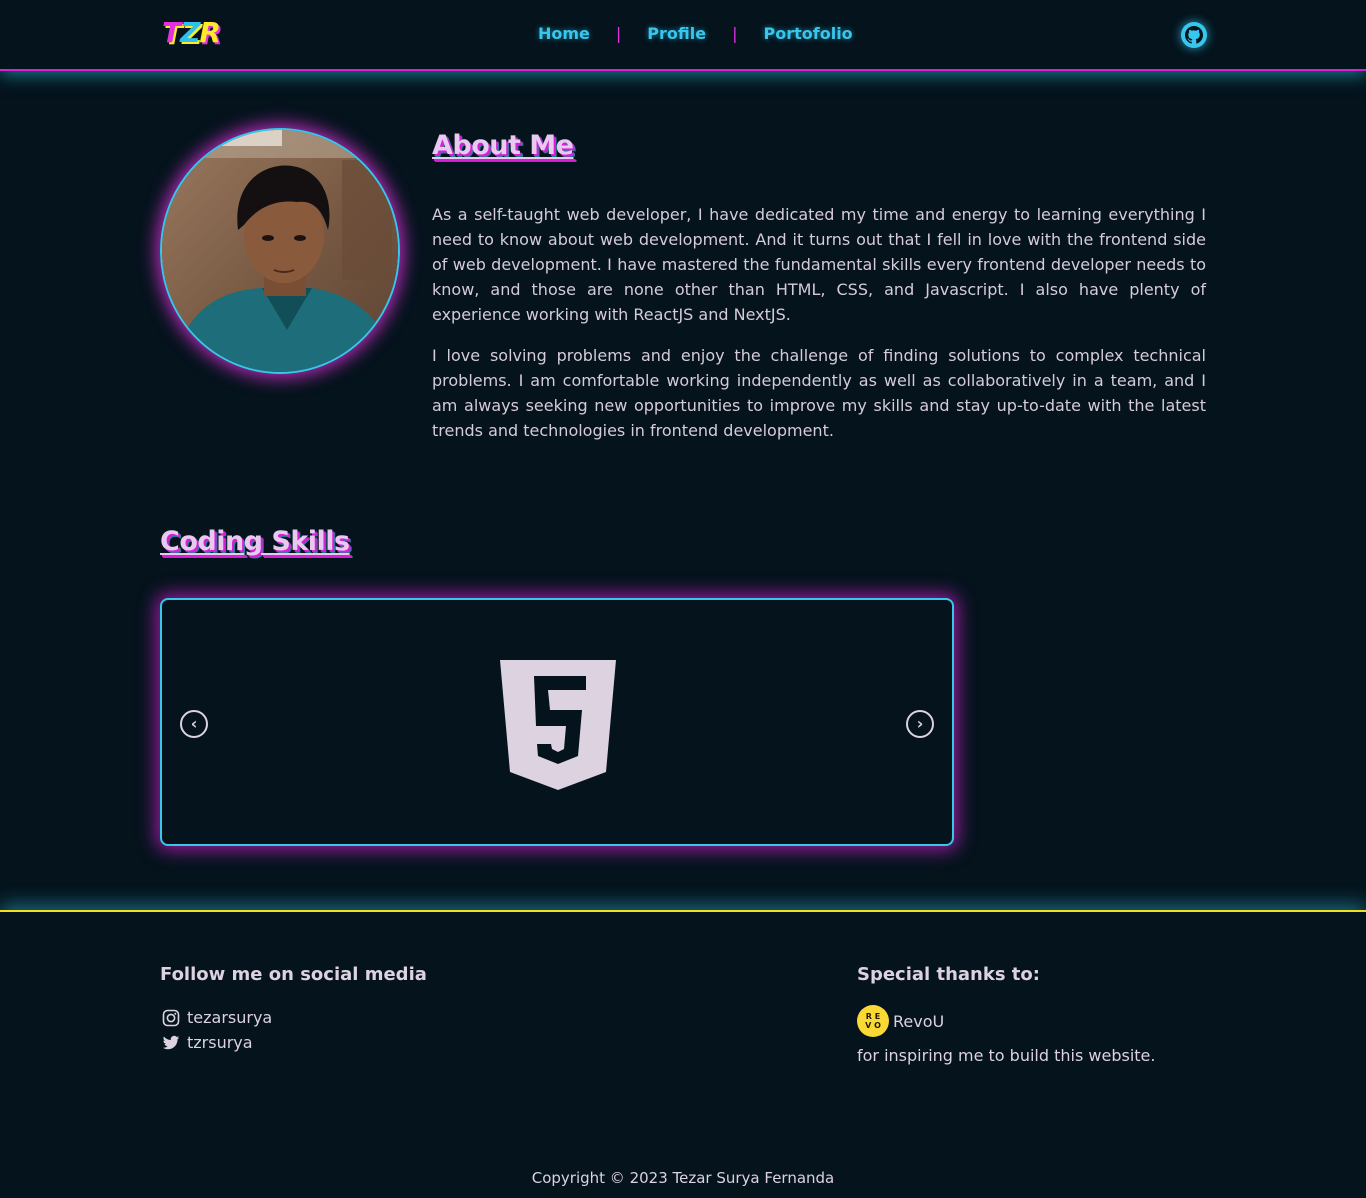  What do you see at coordinates (171, 32) in the screenshot?
I see `logo-letter-t: T` at bounding box center [171, 32].